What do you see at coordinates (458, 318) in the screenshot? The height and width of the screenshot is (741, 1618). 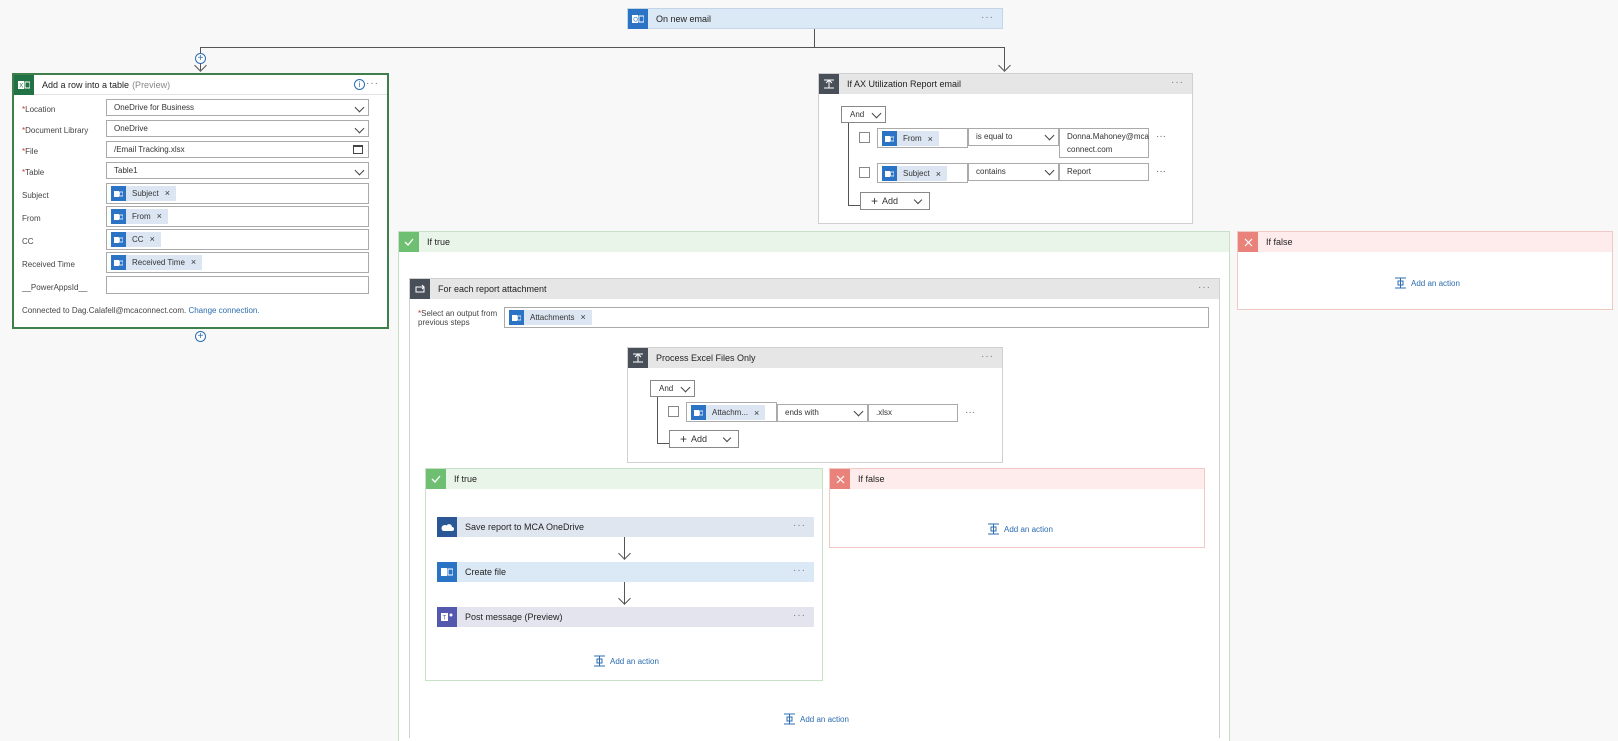 I see `select-output-label: *Select an output from previous steps` at bounding box center [458, 318].